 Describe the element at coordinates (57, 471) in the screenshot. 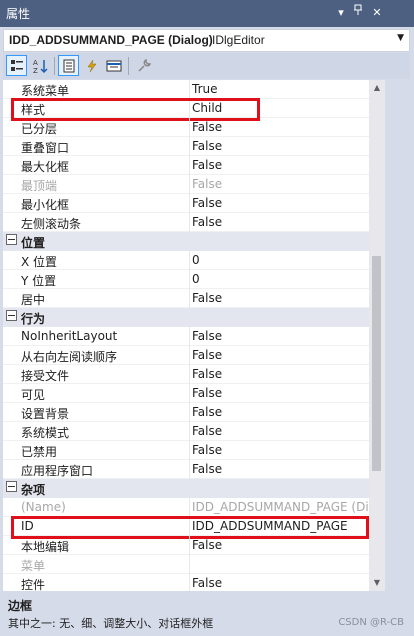

I see `property-label: 应用程序窗口` at that location.